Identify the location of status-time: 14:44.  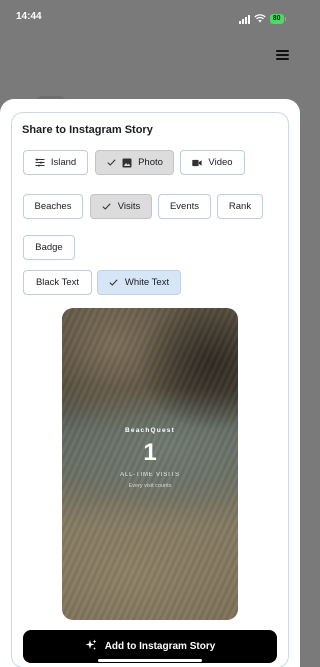
(29, 16).